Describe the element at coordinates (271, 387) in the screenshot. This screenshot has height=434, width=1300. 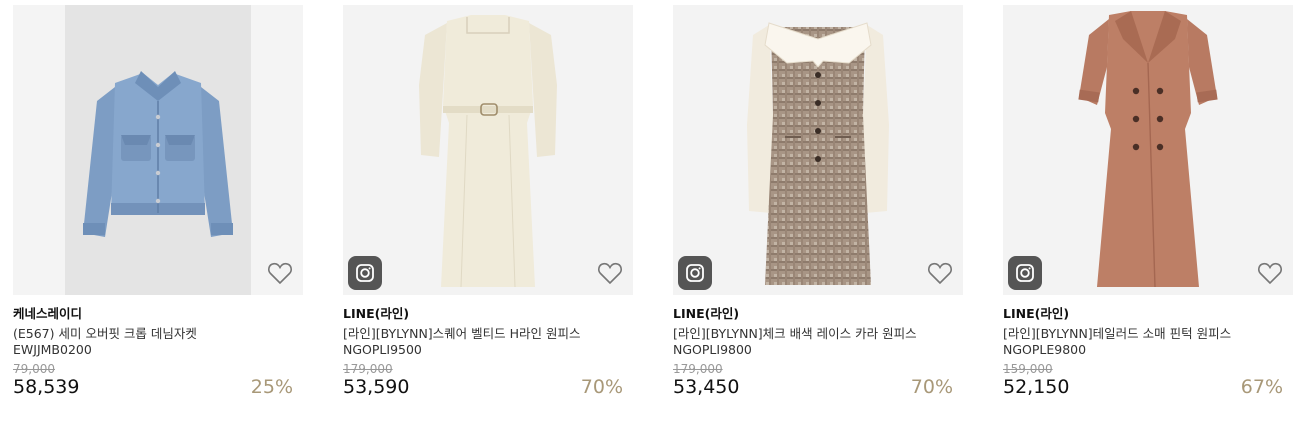
I see `discount-rate: 25%` at that location.